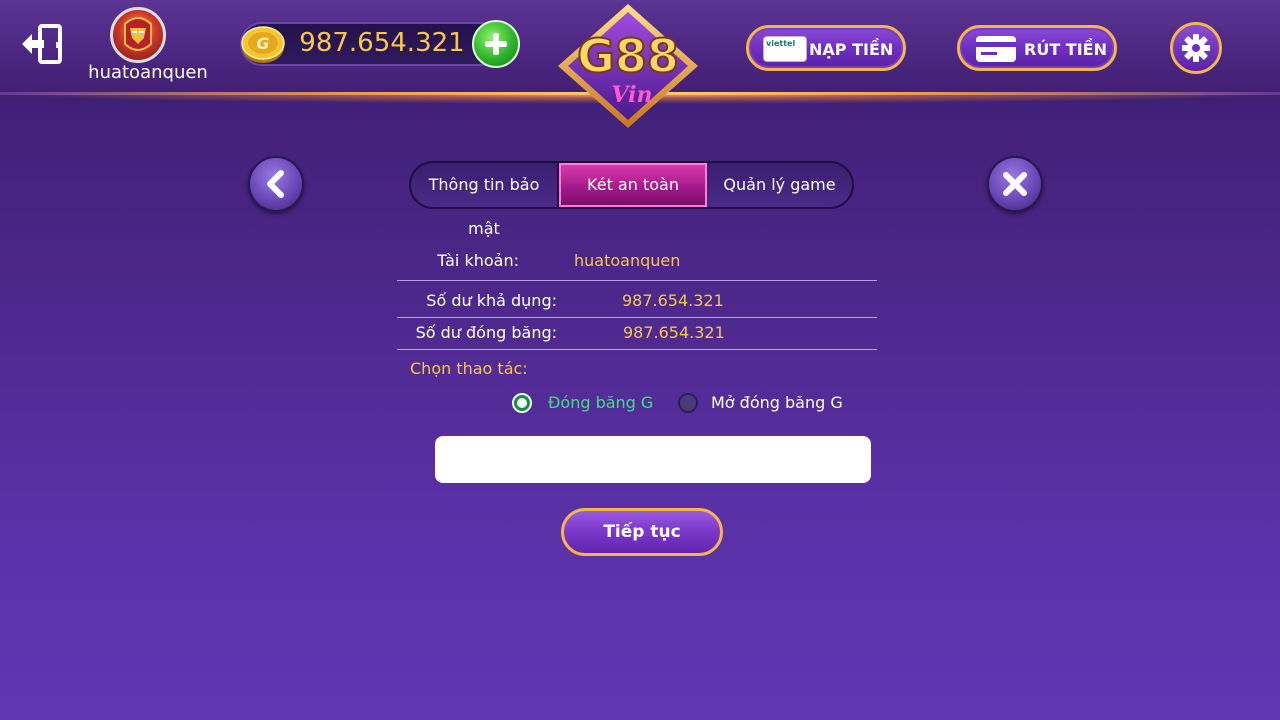 This screenshot has height=720, width=1280. What do you see at coordinates (522, 403) in the screenshot?
I see `freeze-radio` at bounding box center [522, 403].